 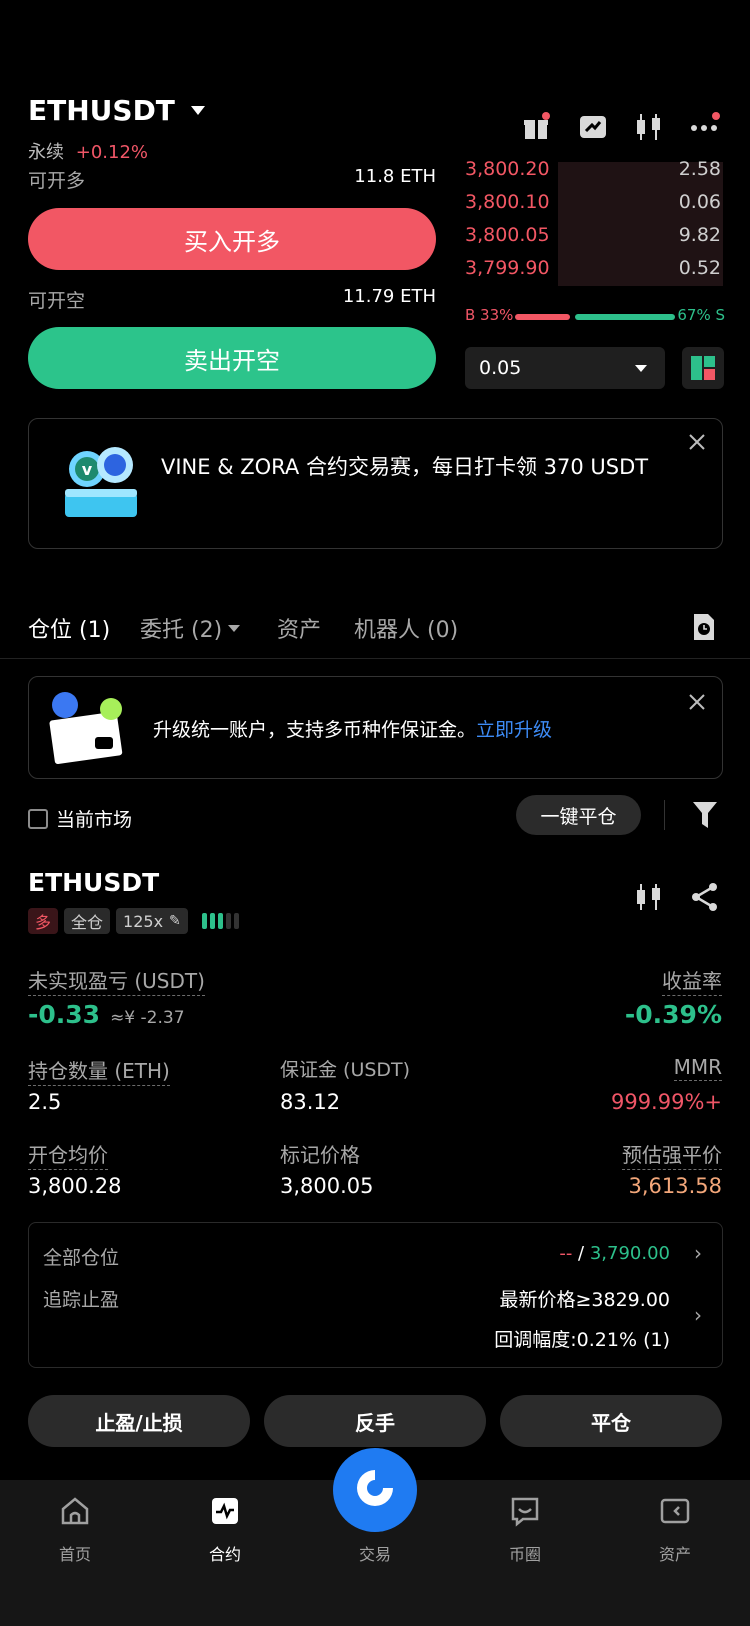 I want to click on symbol-title: ETHUSDT, so click(x=101, y=110).